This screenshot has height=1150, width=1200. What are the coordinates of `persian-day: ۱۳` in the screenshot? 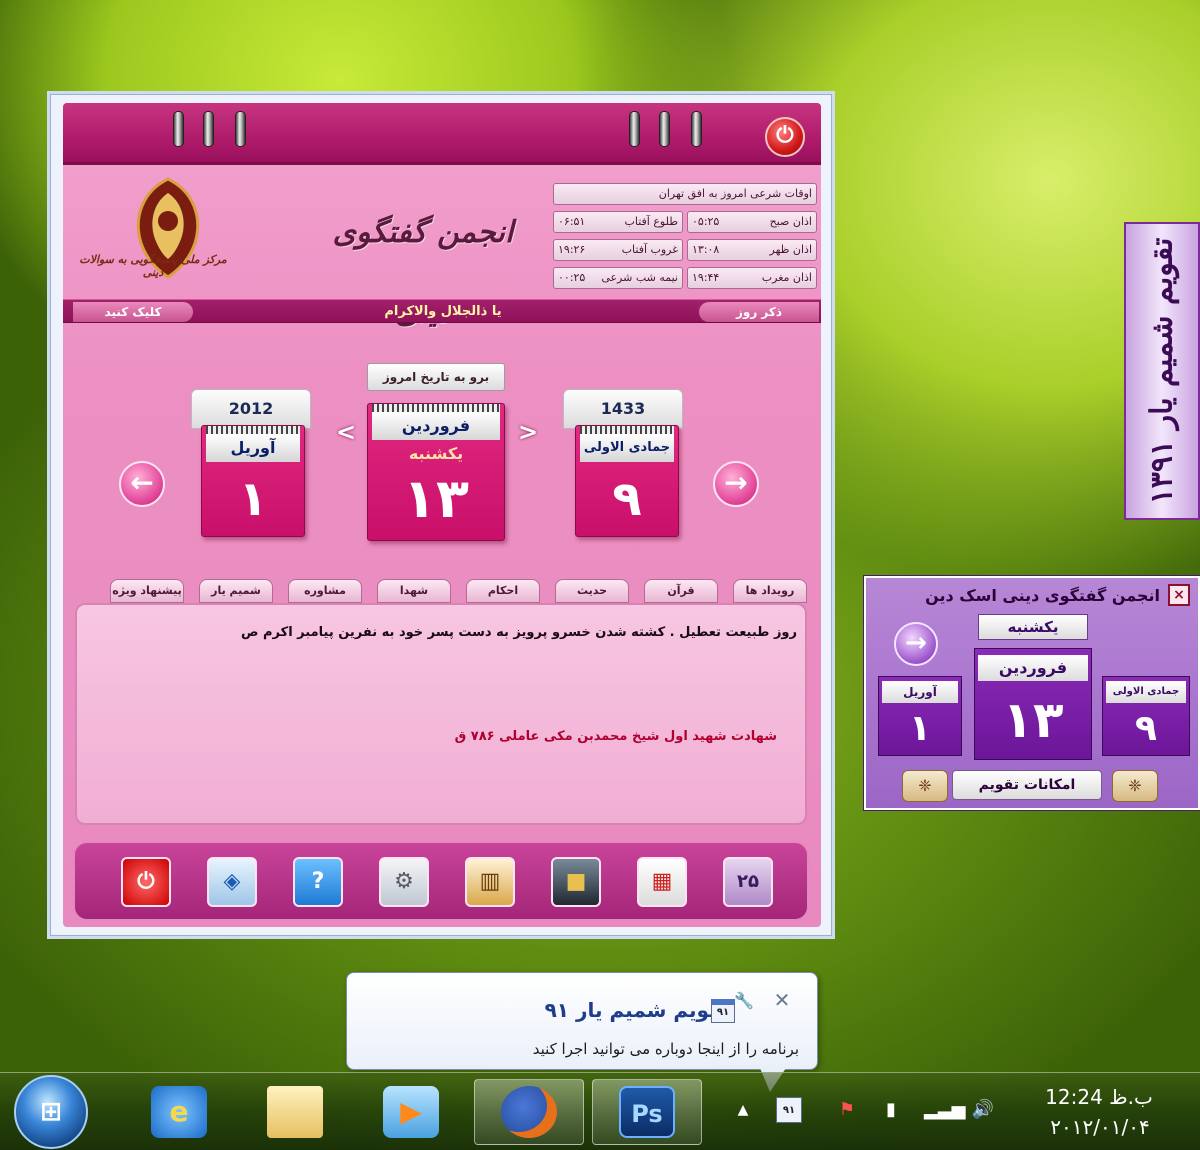 It's located at (436, 498).